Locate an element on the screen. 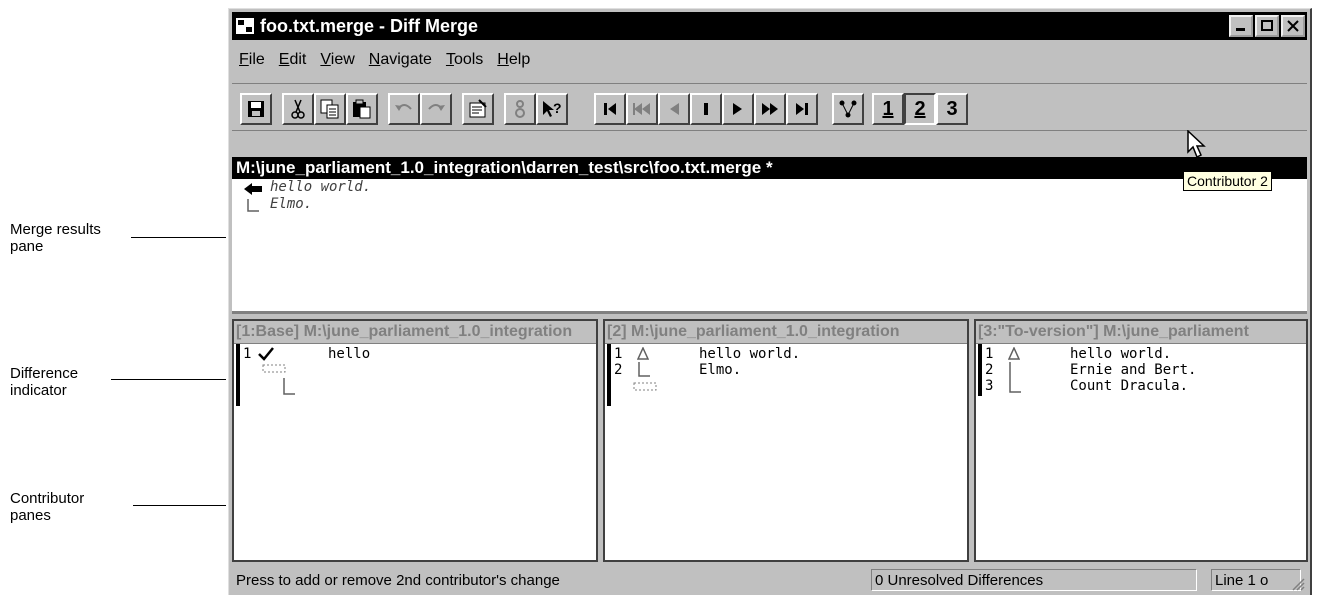 The image size is (1322, 595). minimize-button is located at coordinates (1241, 26).